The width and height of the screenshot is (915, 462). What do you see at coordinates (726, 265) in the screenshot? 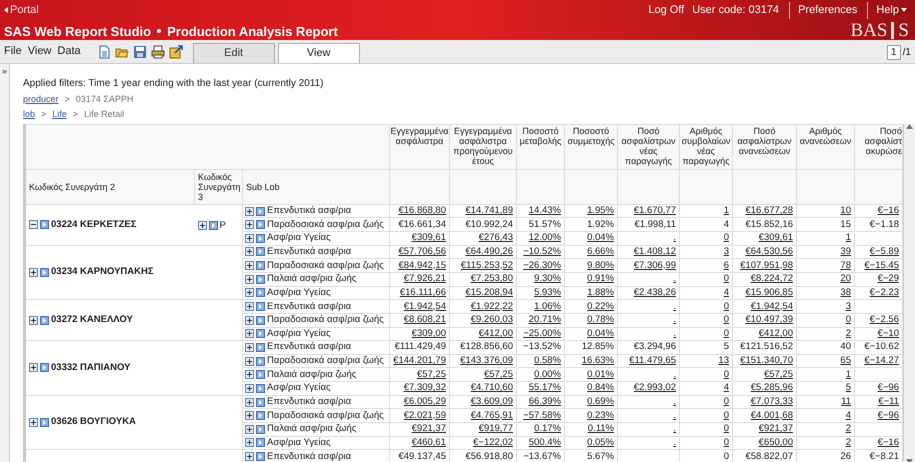
I see `table-cell: 6` at bounding box center [726, 265].